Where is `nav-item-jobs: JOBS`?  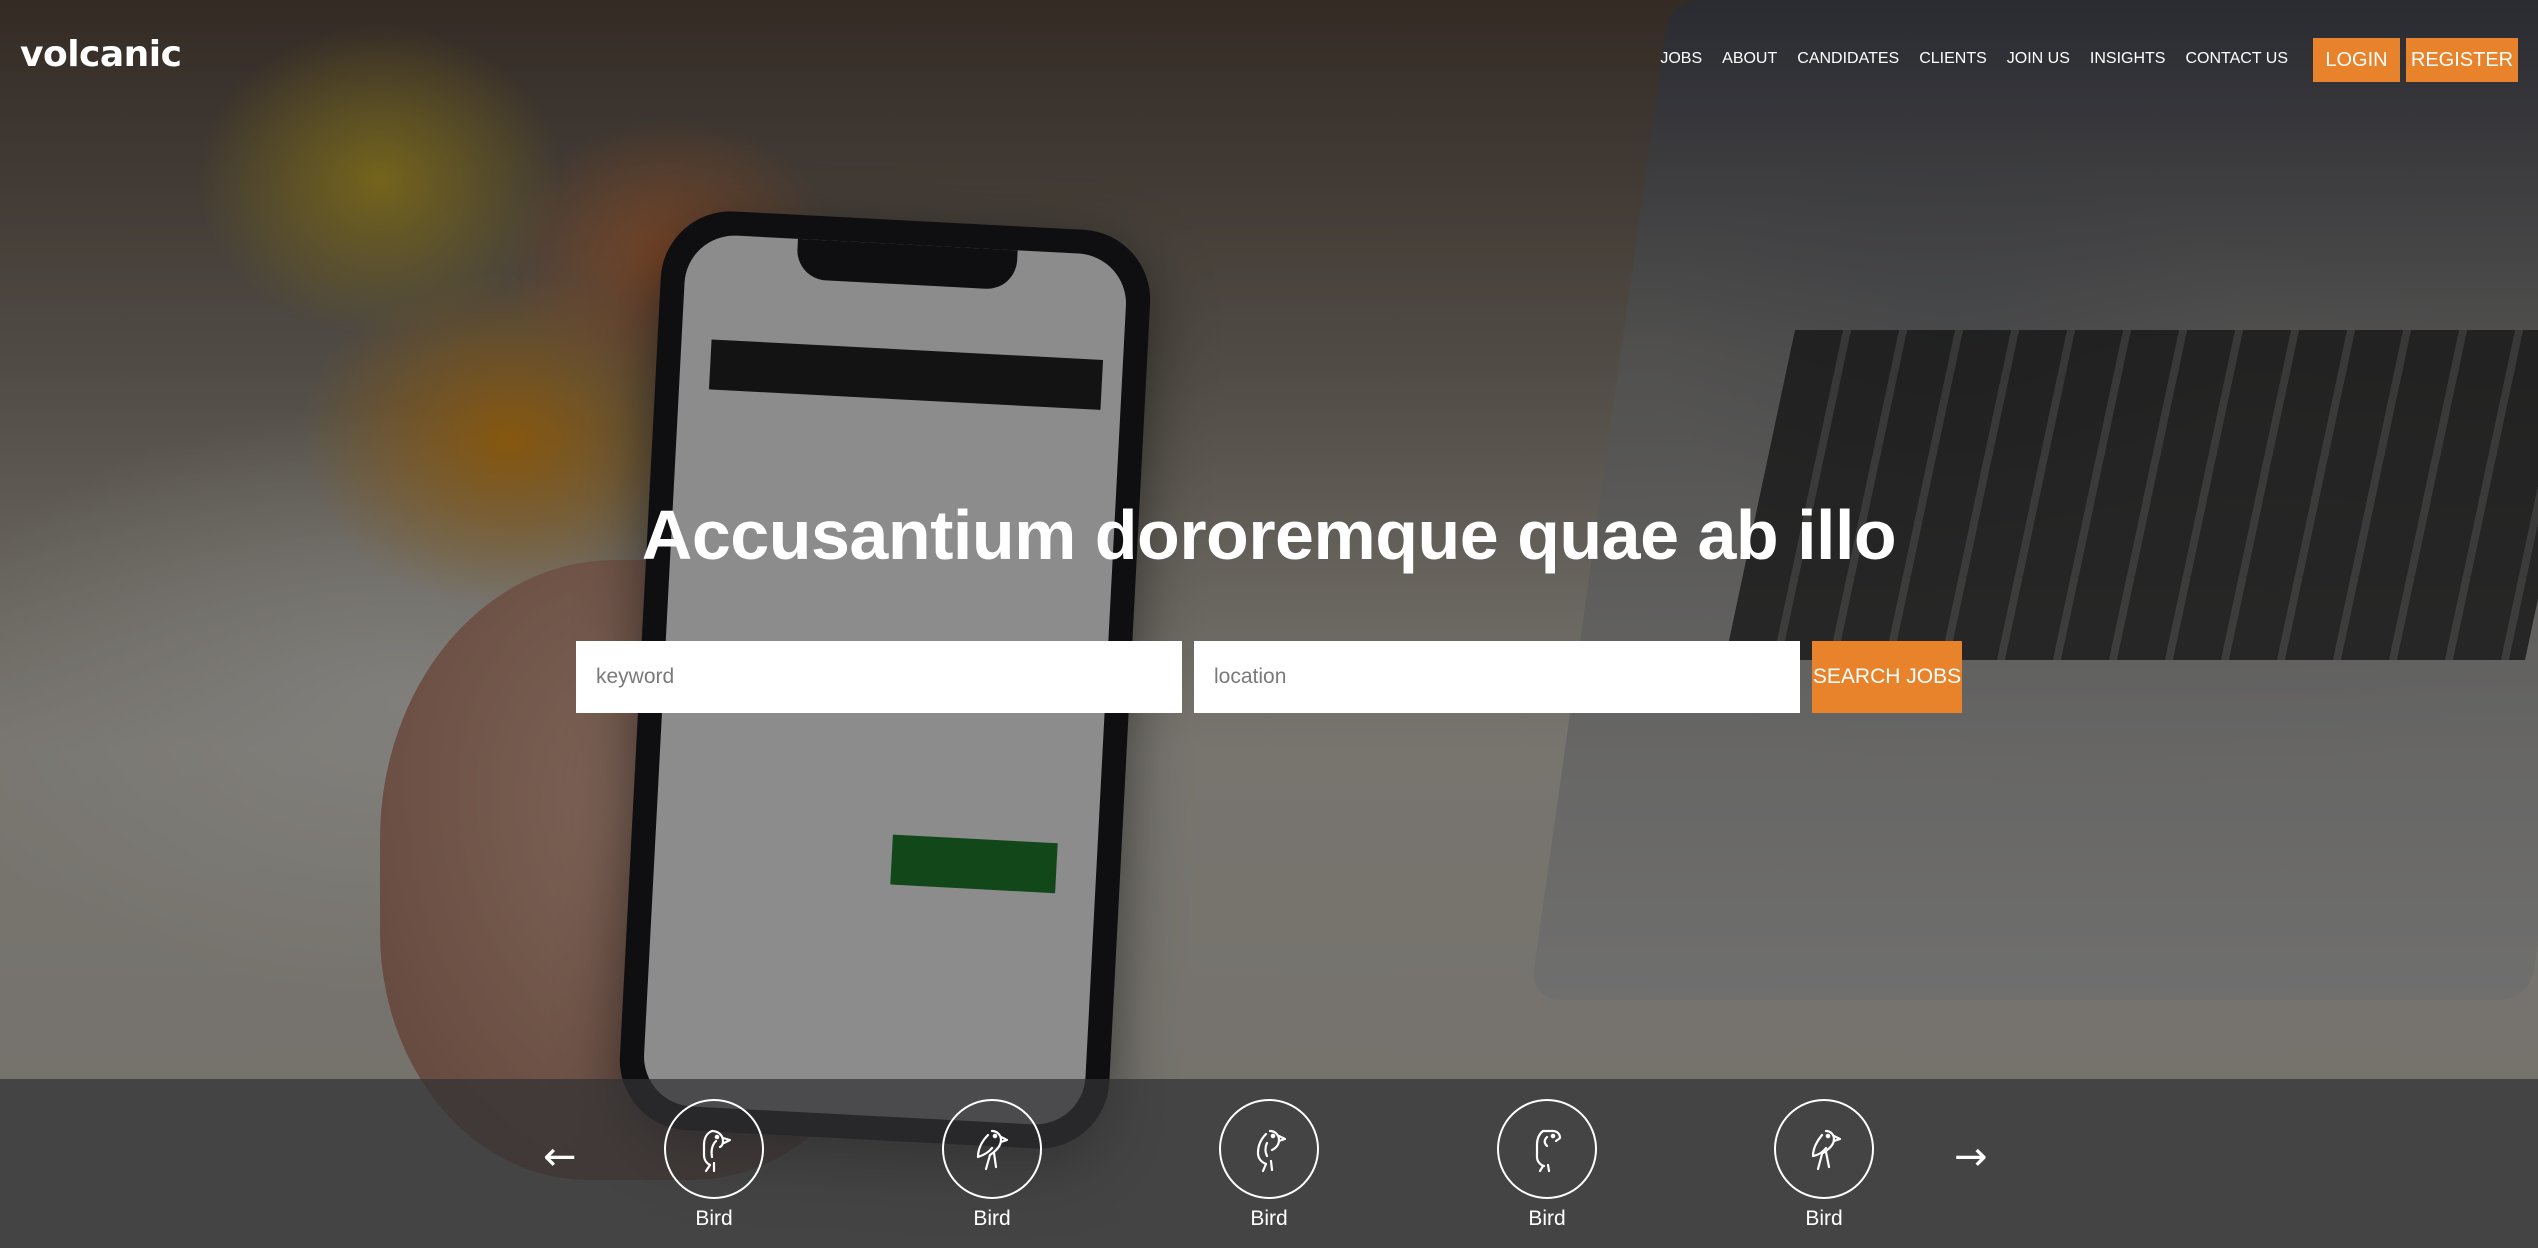
nav-item-jobs: JOBS is located at coordinates (1681, 59).